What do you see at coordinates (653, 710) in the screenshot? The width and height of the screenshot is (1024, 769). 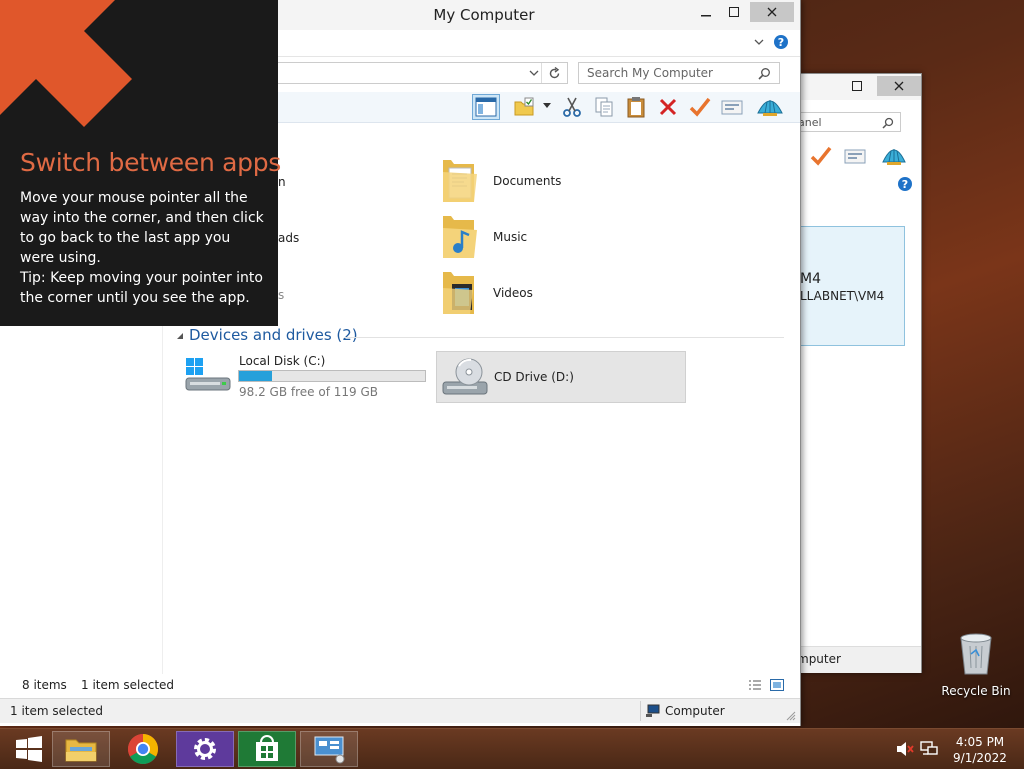 I see `computer-icon` at bounding box center [653, 710].